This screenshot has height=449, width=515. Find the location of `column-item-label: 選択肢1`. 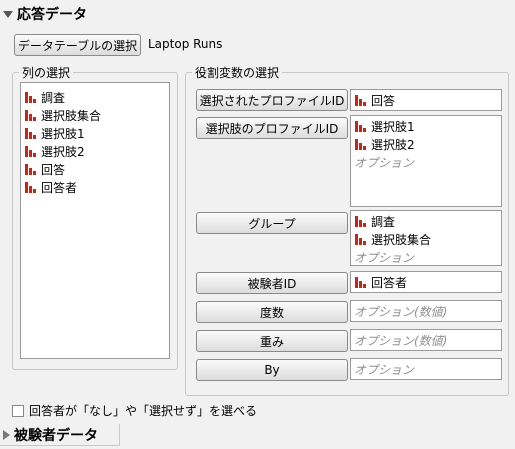

column-item-label: 選択肢1 is located at coordinates (63, 133).